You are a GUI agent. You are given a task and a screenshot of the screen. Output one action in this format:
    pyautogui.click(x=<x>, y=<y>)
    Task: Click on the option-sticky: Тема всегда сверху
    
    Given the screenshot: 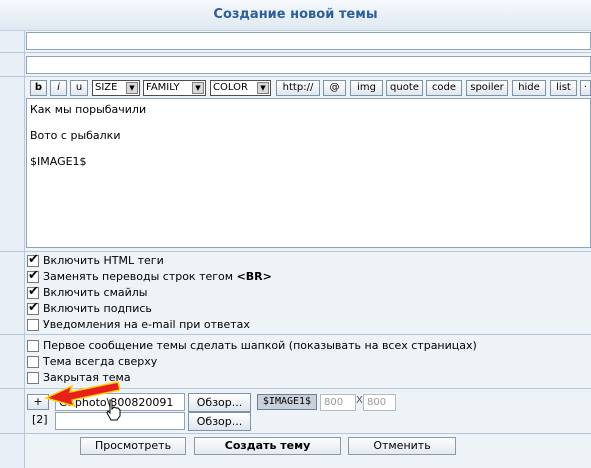 What is the action you would take?
    pyautogui.click(x=92, y=361)
    